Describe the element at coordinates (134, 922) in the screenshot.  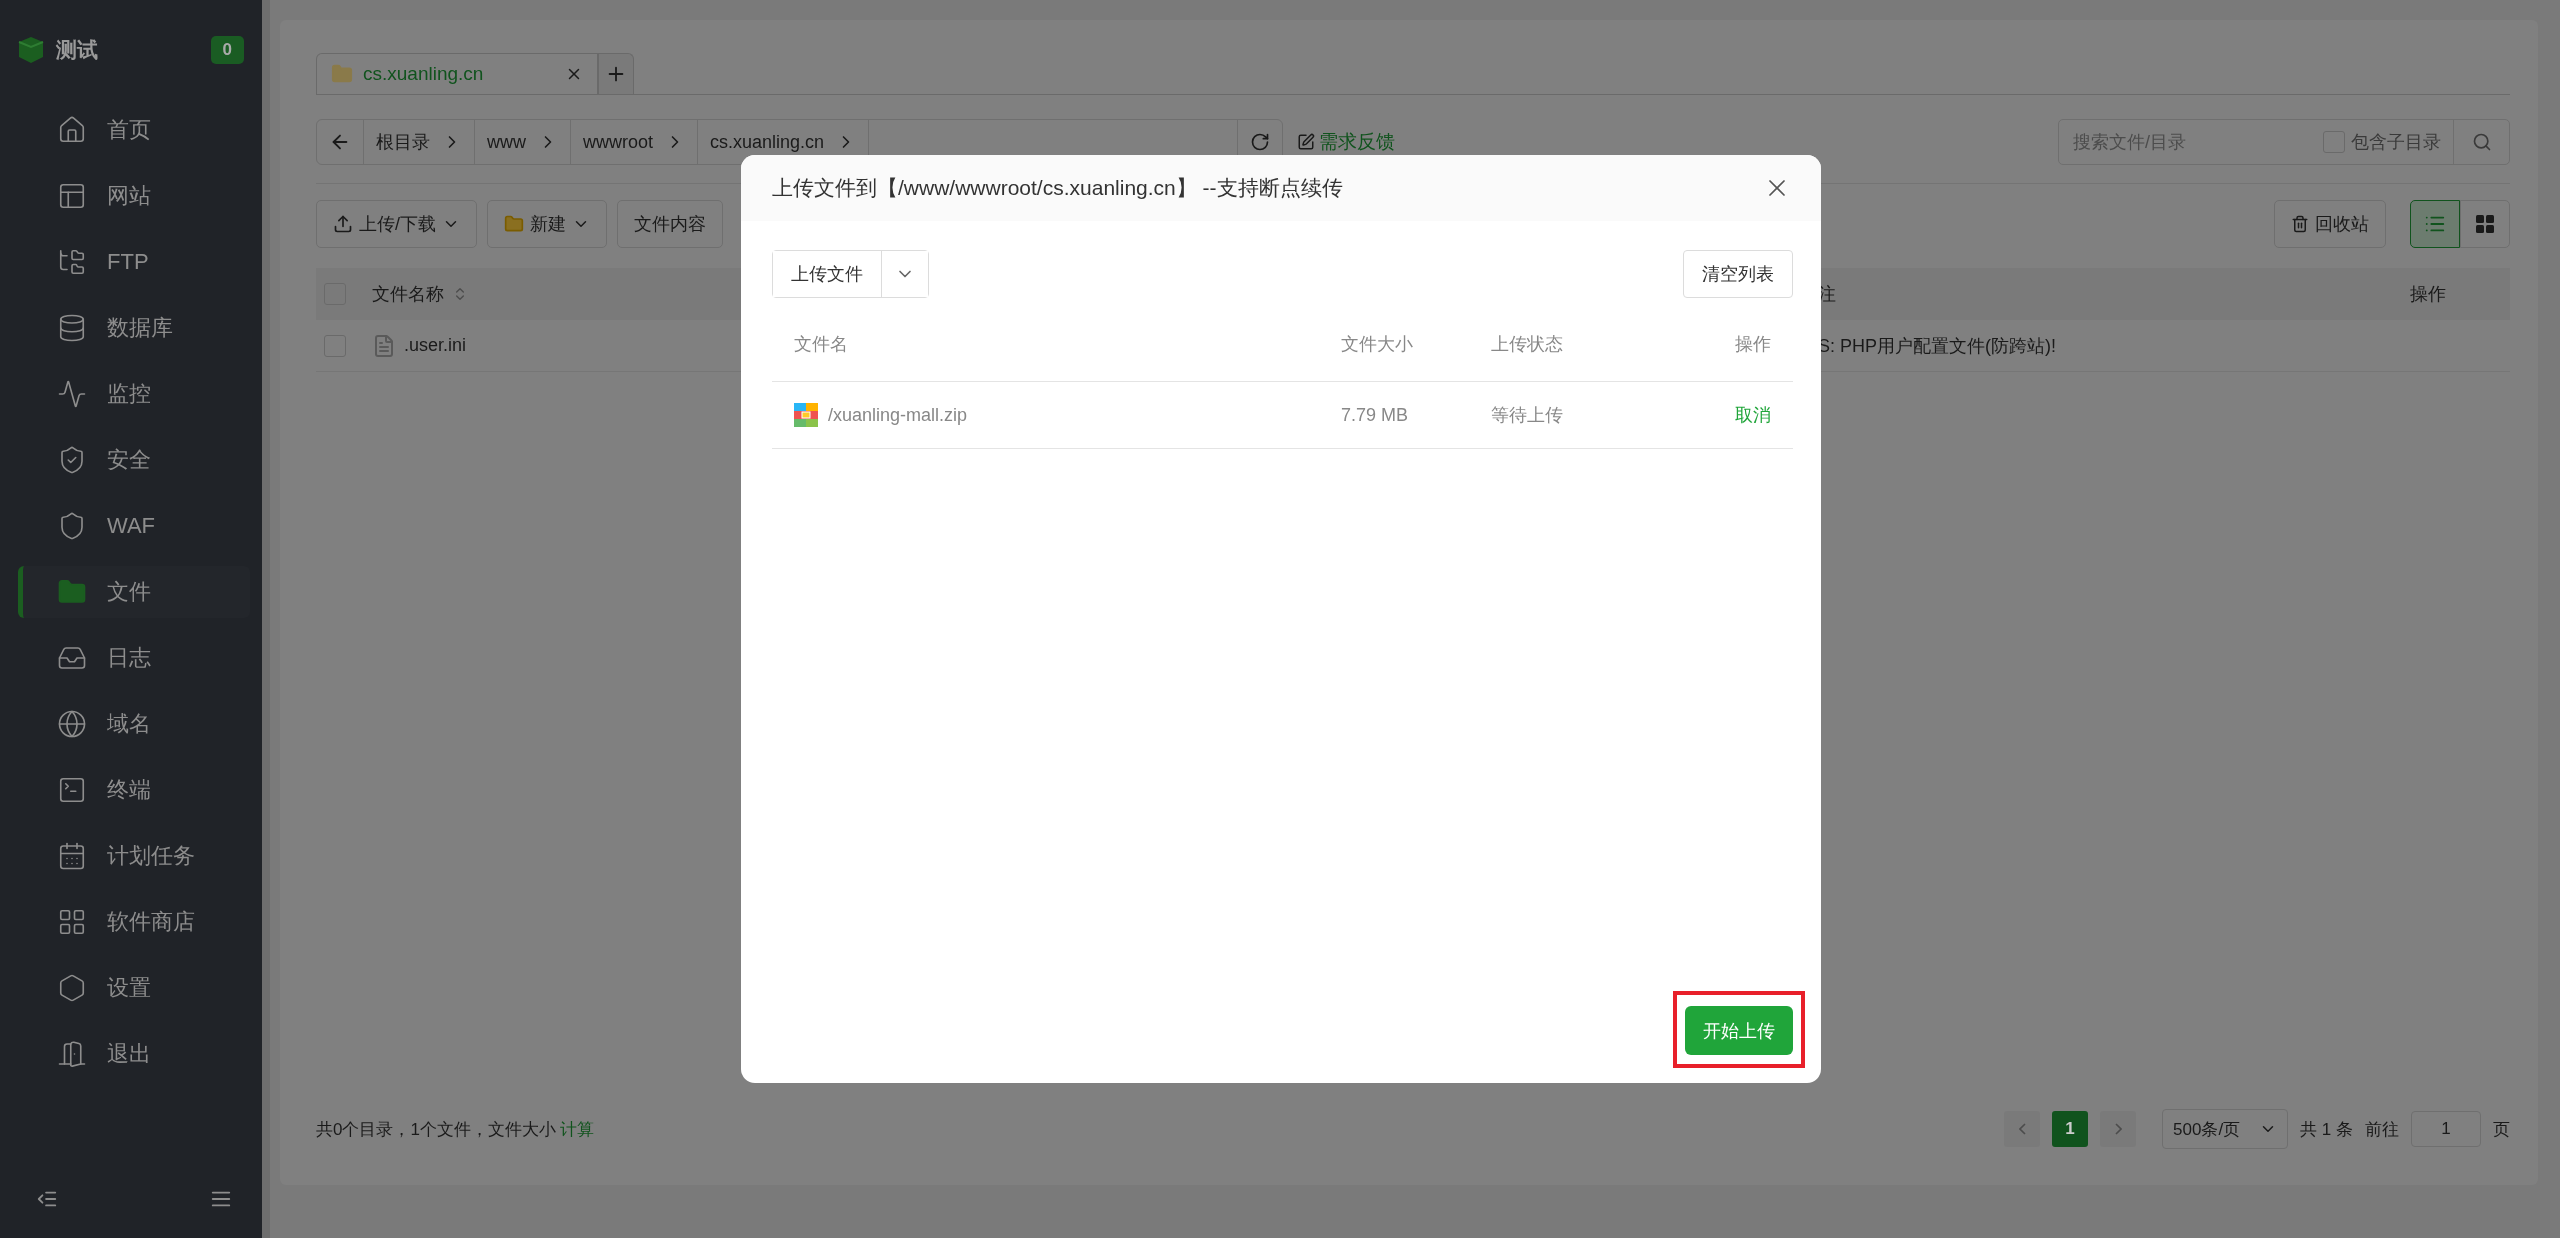
I see `nav-item: 软件商店` at that location.